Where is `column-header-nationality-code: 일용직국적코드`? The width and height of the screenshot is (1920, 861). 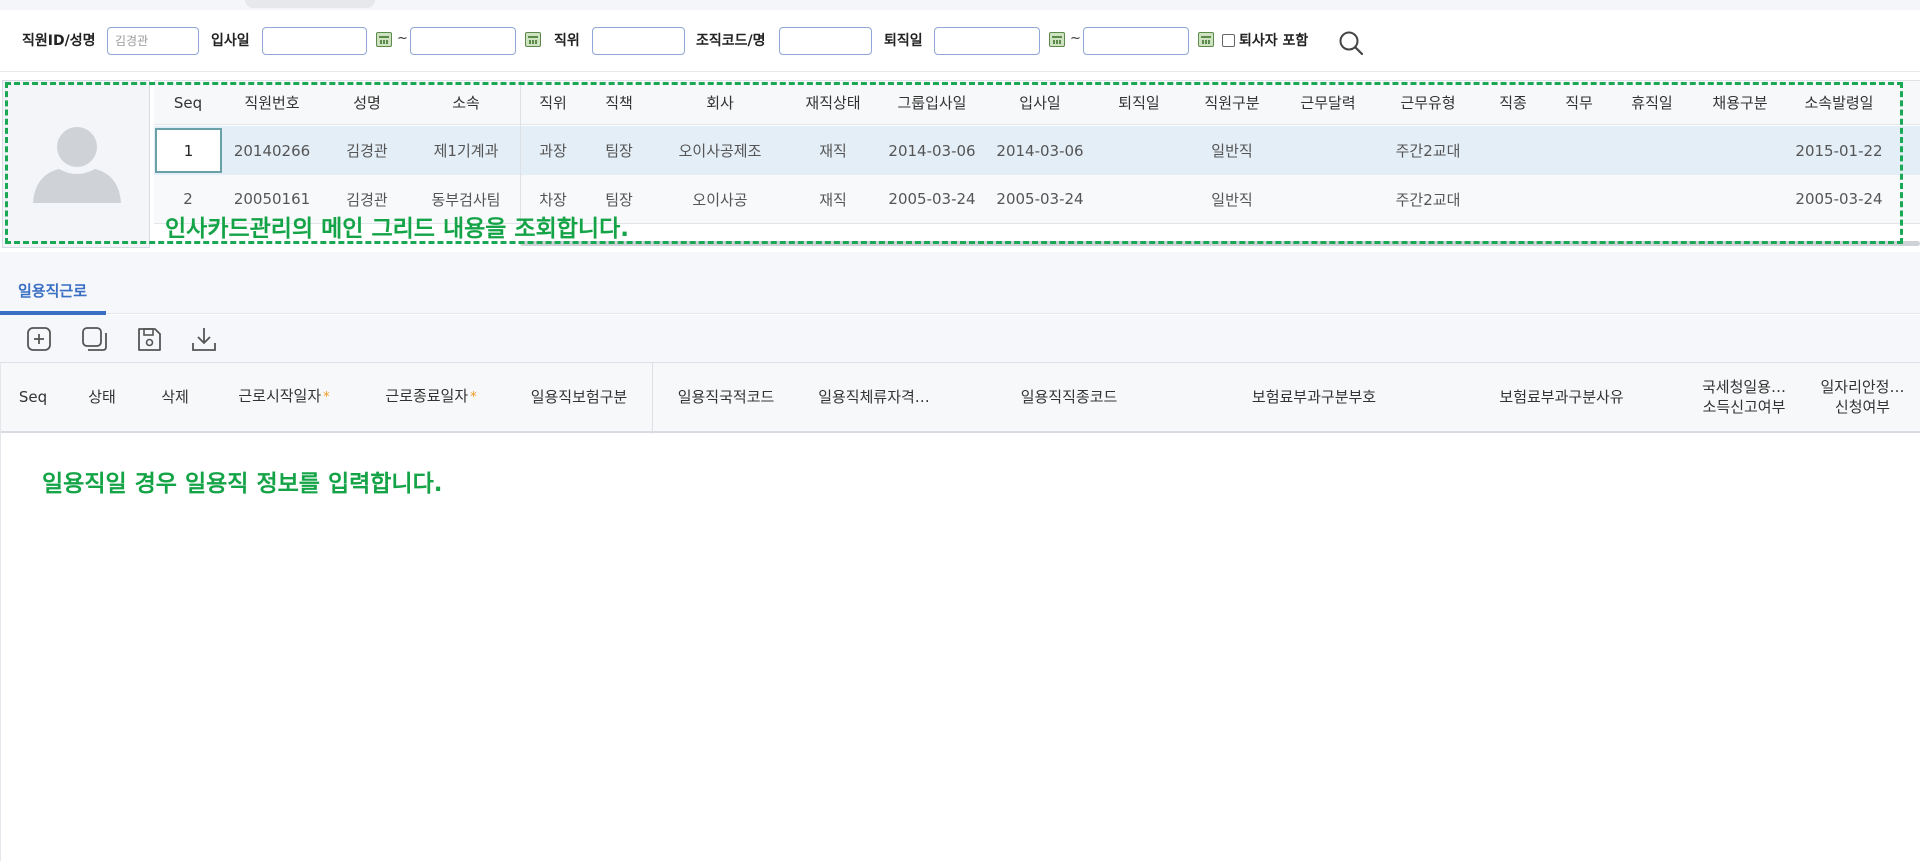 column-header-nationality-code: 일용직국적코드 is located at coordinates (726, 397).